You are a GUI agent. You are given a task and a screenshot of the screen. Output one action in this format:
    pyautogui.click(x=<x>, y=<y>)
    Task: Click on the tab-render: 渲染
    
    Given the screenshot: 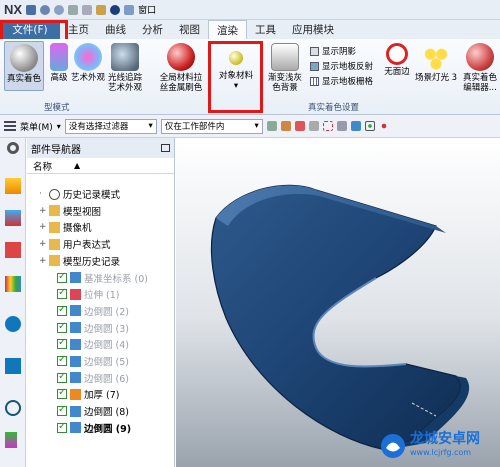 What is the action you would take?
    pyautogui.click(x=227, y=29)
    